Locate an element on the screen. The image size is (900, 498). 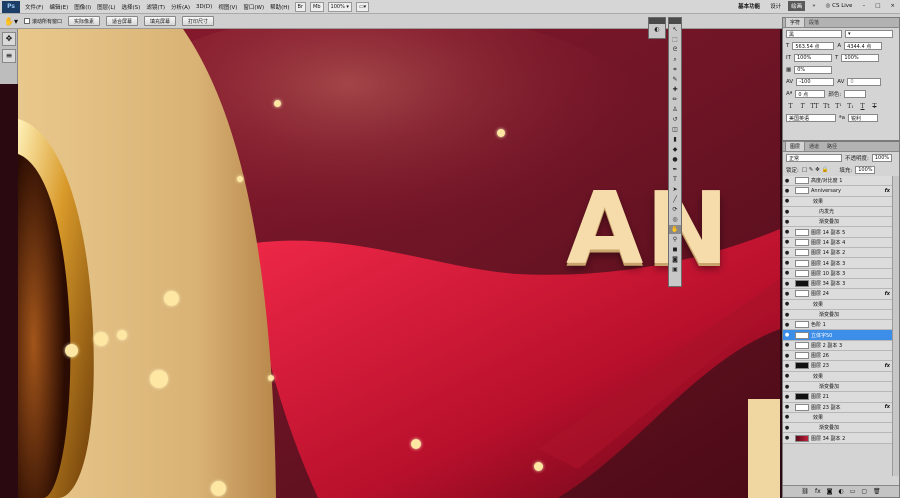
font-family-field: 黑 is located at coordinates (814, 34).